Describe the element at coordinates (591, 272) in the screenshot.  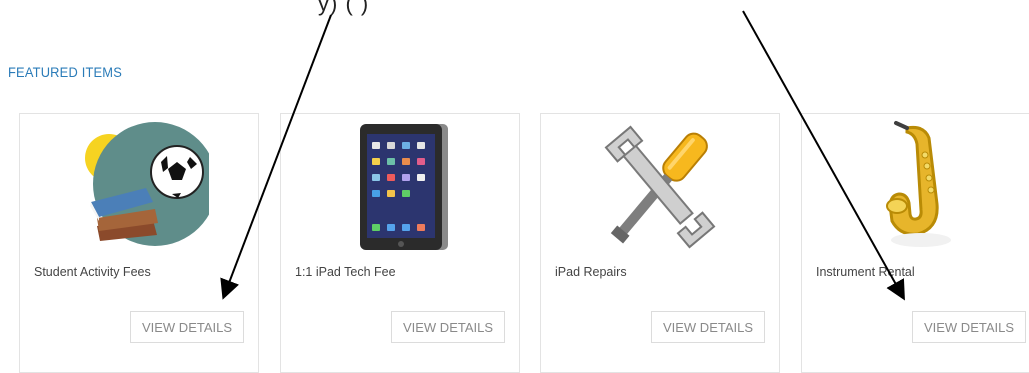
I see `product-name: iPad Repairs` at that location.